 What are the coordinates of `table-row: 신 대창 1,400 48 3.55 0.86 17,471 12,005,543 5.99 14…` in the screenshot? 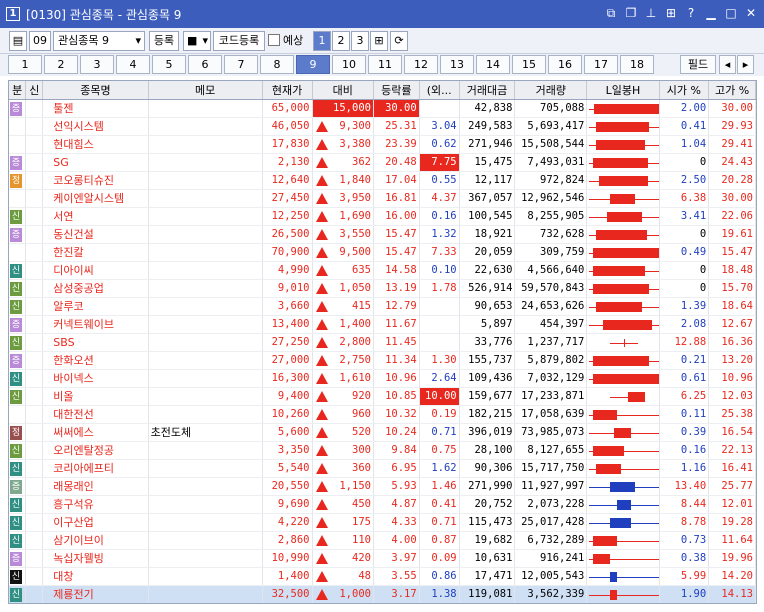 It's located at (382, 576).